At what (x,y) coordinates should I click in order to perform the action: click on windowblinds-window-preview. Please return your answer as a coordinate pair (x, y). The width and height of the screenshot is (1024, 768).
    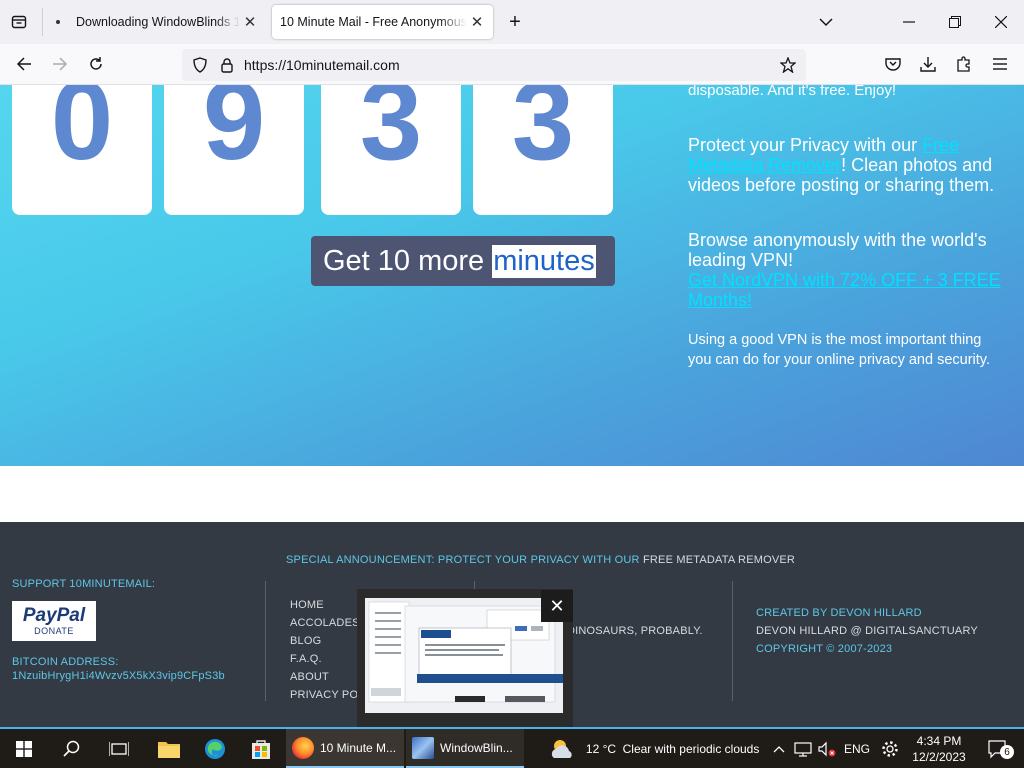
    Looking at the image, I should click on (464, 655).